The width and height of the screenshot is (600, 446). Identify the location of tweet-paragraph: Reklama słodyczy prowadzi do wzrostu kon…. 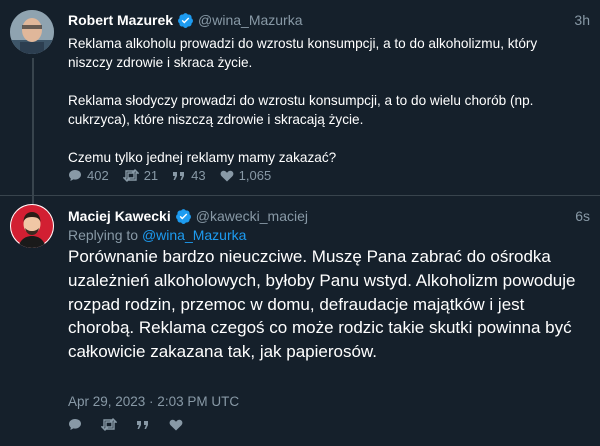
(301, 110).